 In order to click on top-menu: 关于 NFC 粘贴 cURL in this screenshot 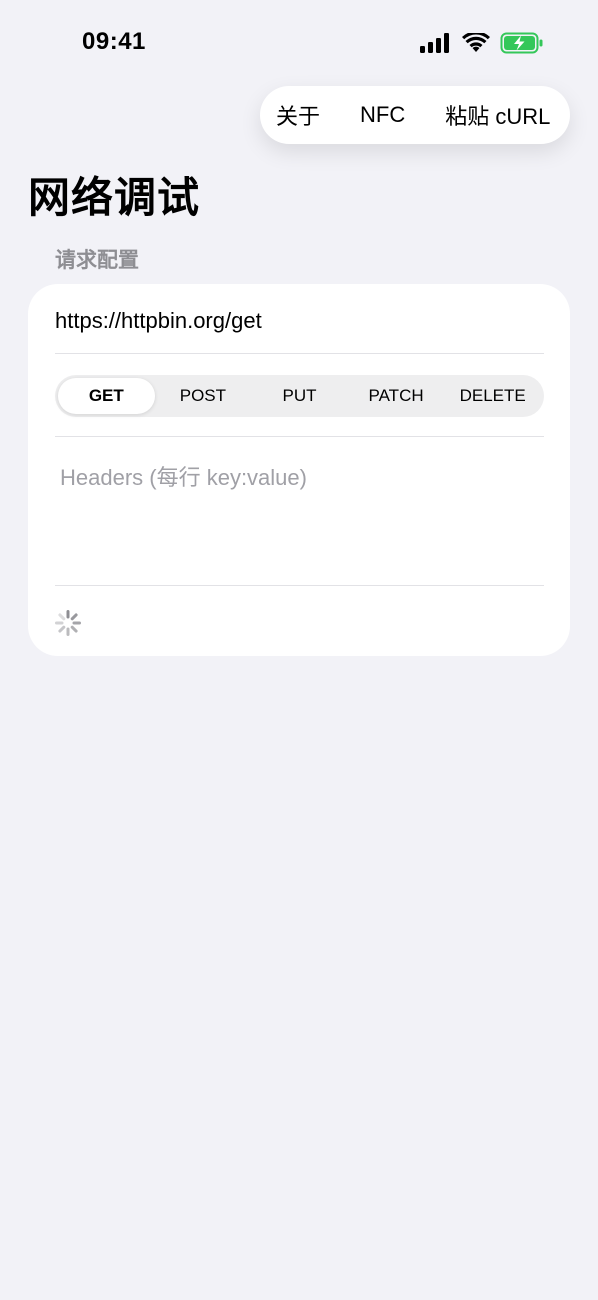, I will do `click(415, 115)`.